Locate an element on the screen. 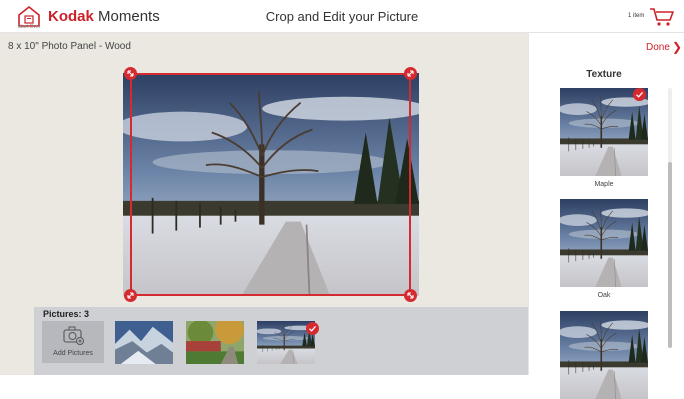 This screenshot has width=684, height=399. cart-button is located at coordinates (662, 17).